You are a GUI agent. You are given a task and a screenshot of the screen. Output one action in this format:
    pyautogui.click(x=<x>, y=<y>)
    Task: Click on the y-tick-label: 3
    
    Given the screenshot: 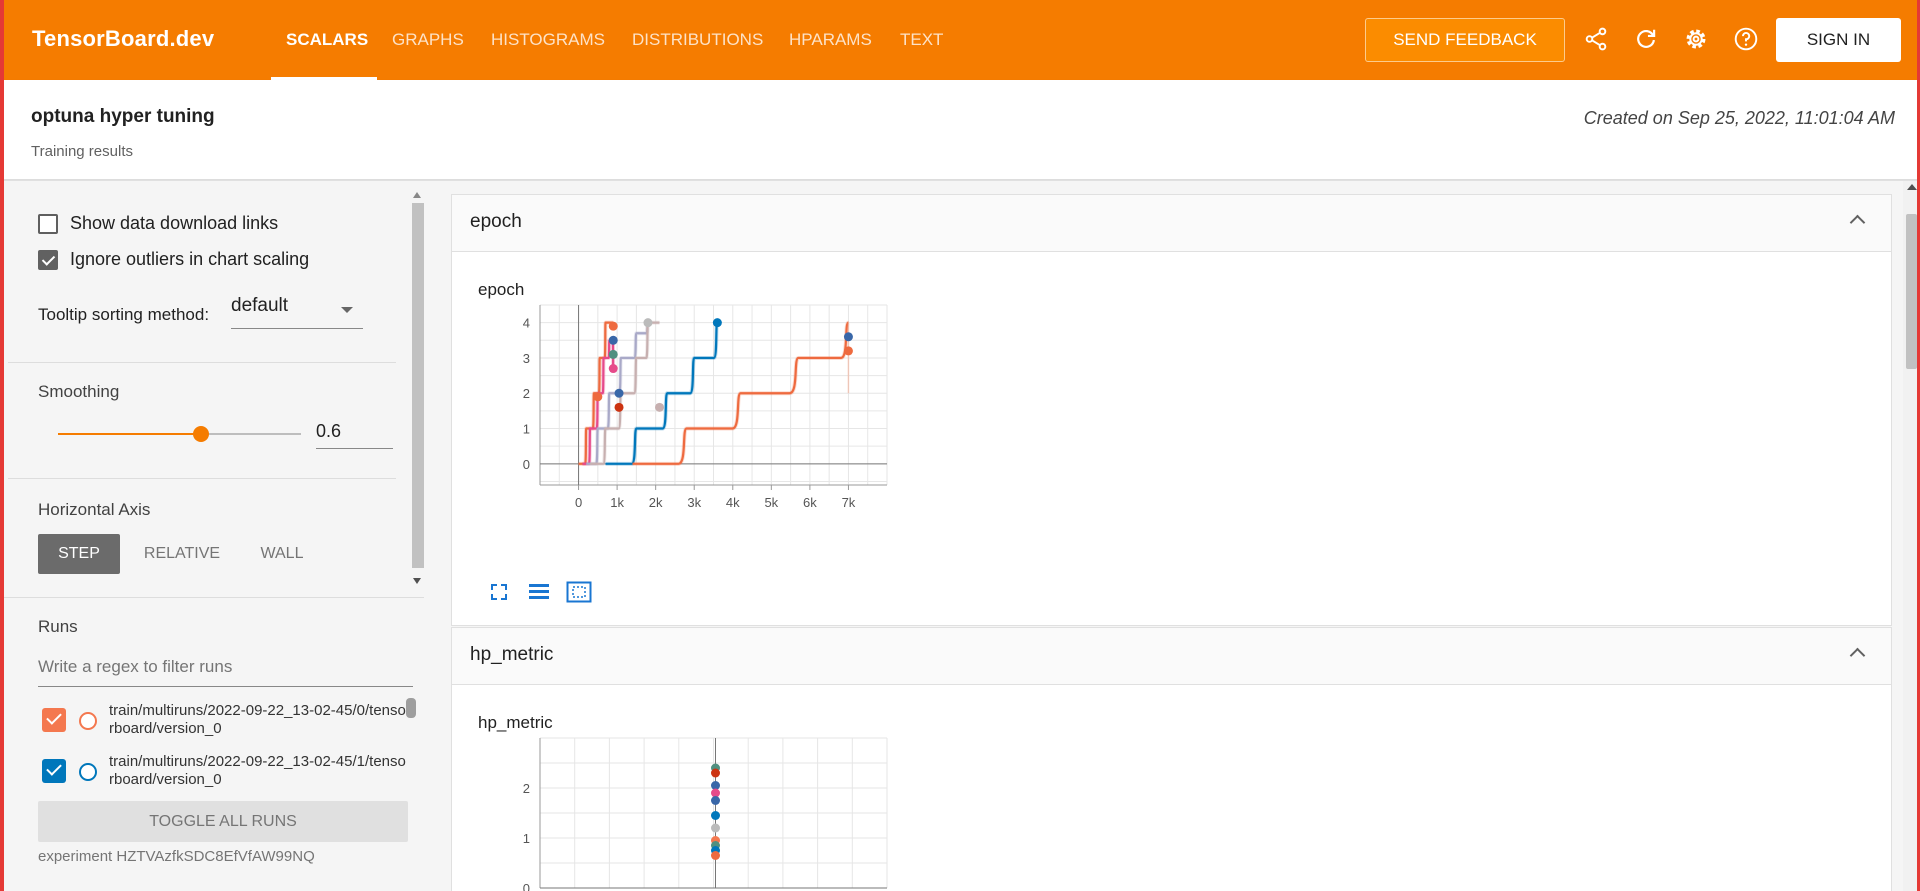 What is the action you would take?
    pyautogui.click(x=526, y=358)
    